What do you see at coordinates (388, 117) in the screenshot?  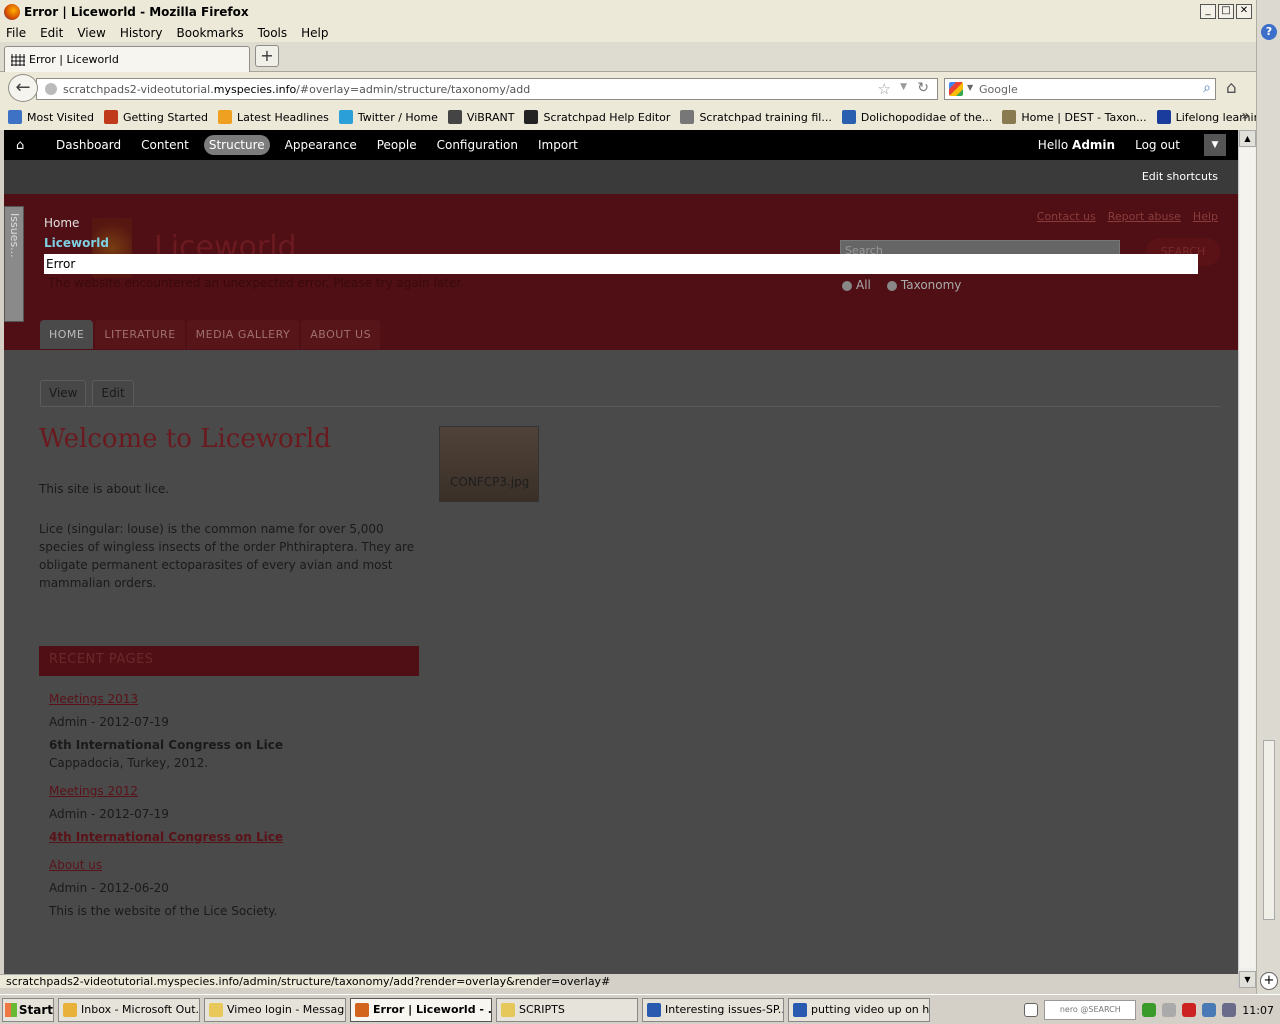 I see `bookmark-twitter: Twitter / Home` at bounding box center [388, 117].